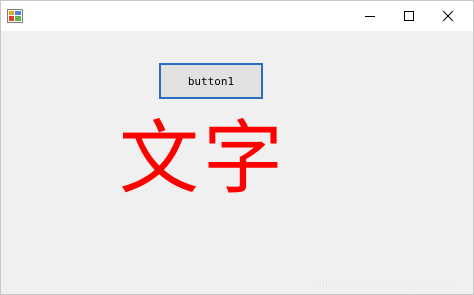  I want to click on watermark-text: https://blog.csdn.net/qq_35280519, so click(385, 283).